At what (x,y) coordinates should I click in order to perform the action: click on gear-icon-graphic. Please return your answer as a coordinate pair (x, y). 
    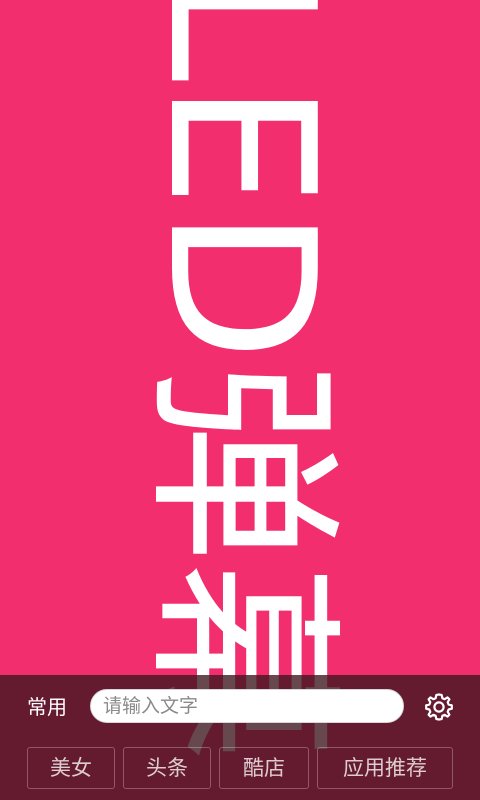
    Looking at the image, I should click on (439, 707).